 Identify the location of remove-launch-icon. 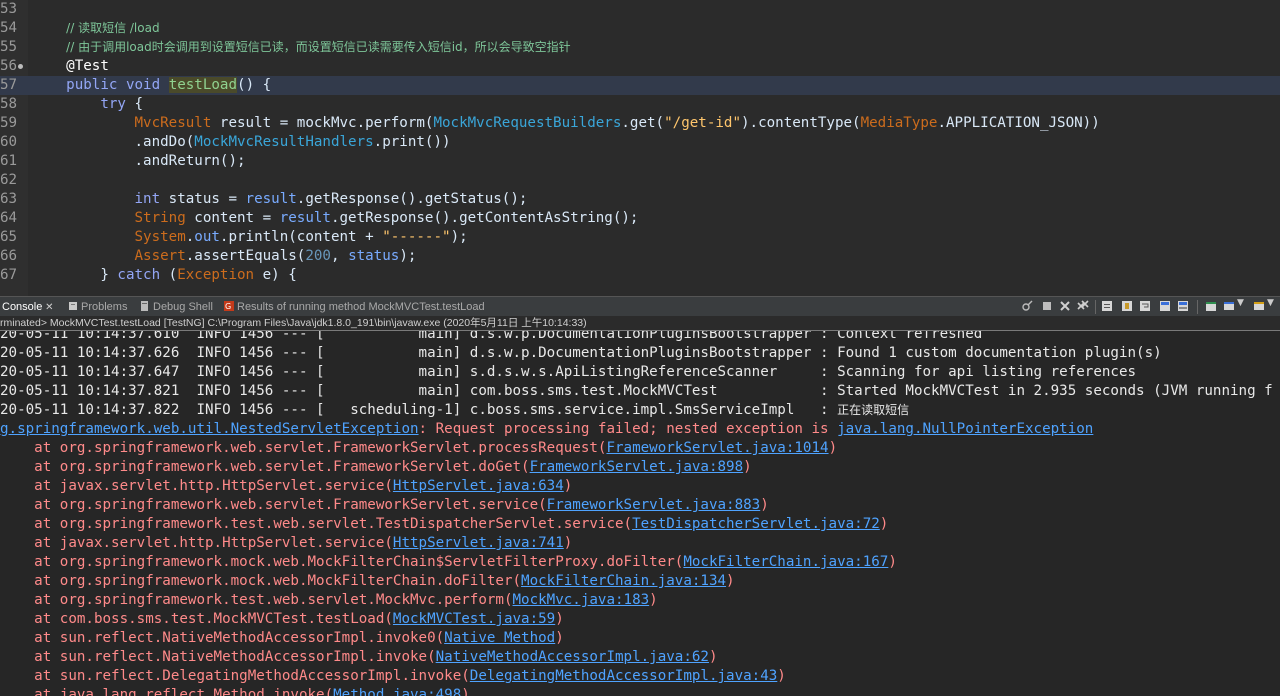
(1065, 306).